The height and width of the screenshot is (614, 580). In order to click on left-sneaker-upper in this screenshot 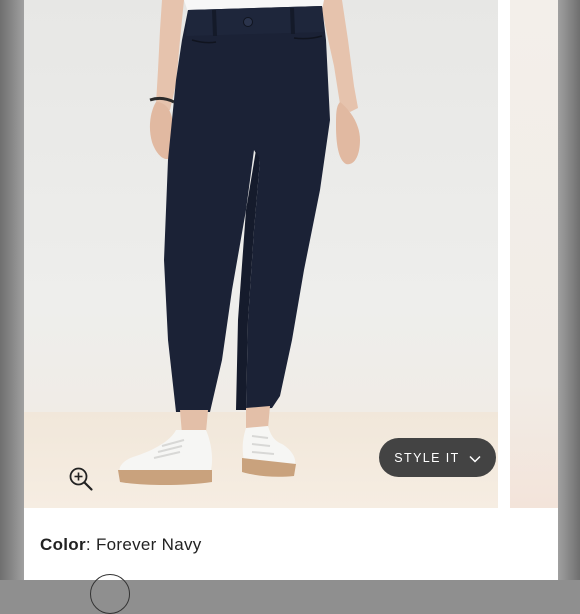, I will do `click(166, 452)`.